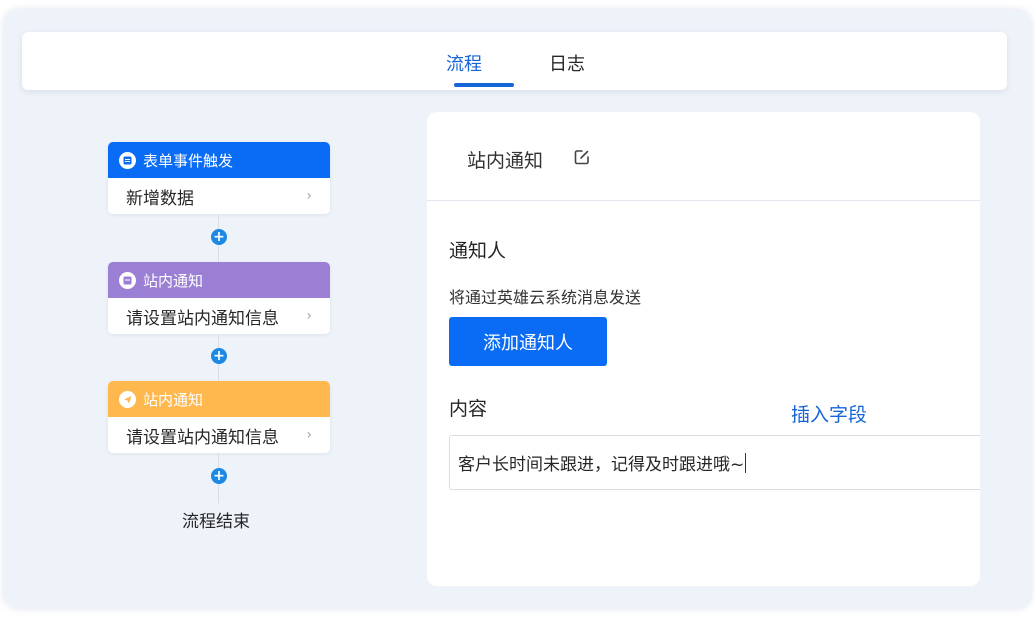  I want to click on flow-node-body: 新增数据 ›, so click(219, 196).